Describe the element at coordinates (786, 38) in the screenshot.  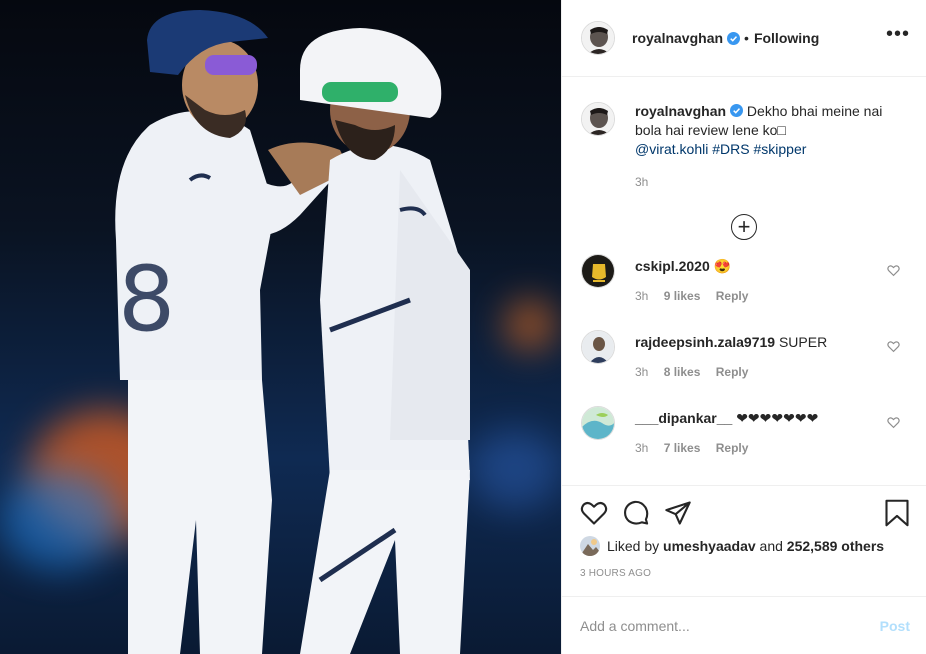
I see `following-button: Following` at that location.